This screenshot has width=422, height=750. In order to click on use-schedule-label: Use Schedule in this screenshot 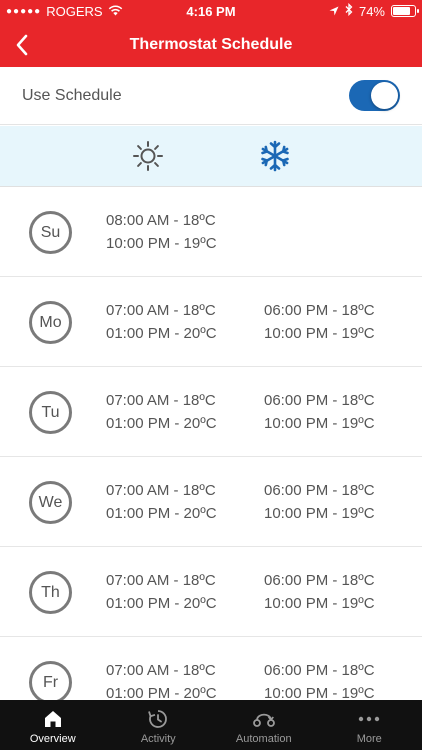, I will do `click(72, 95)`.